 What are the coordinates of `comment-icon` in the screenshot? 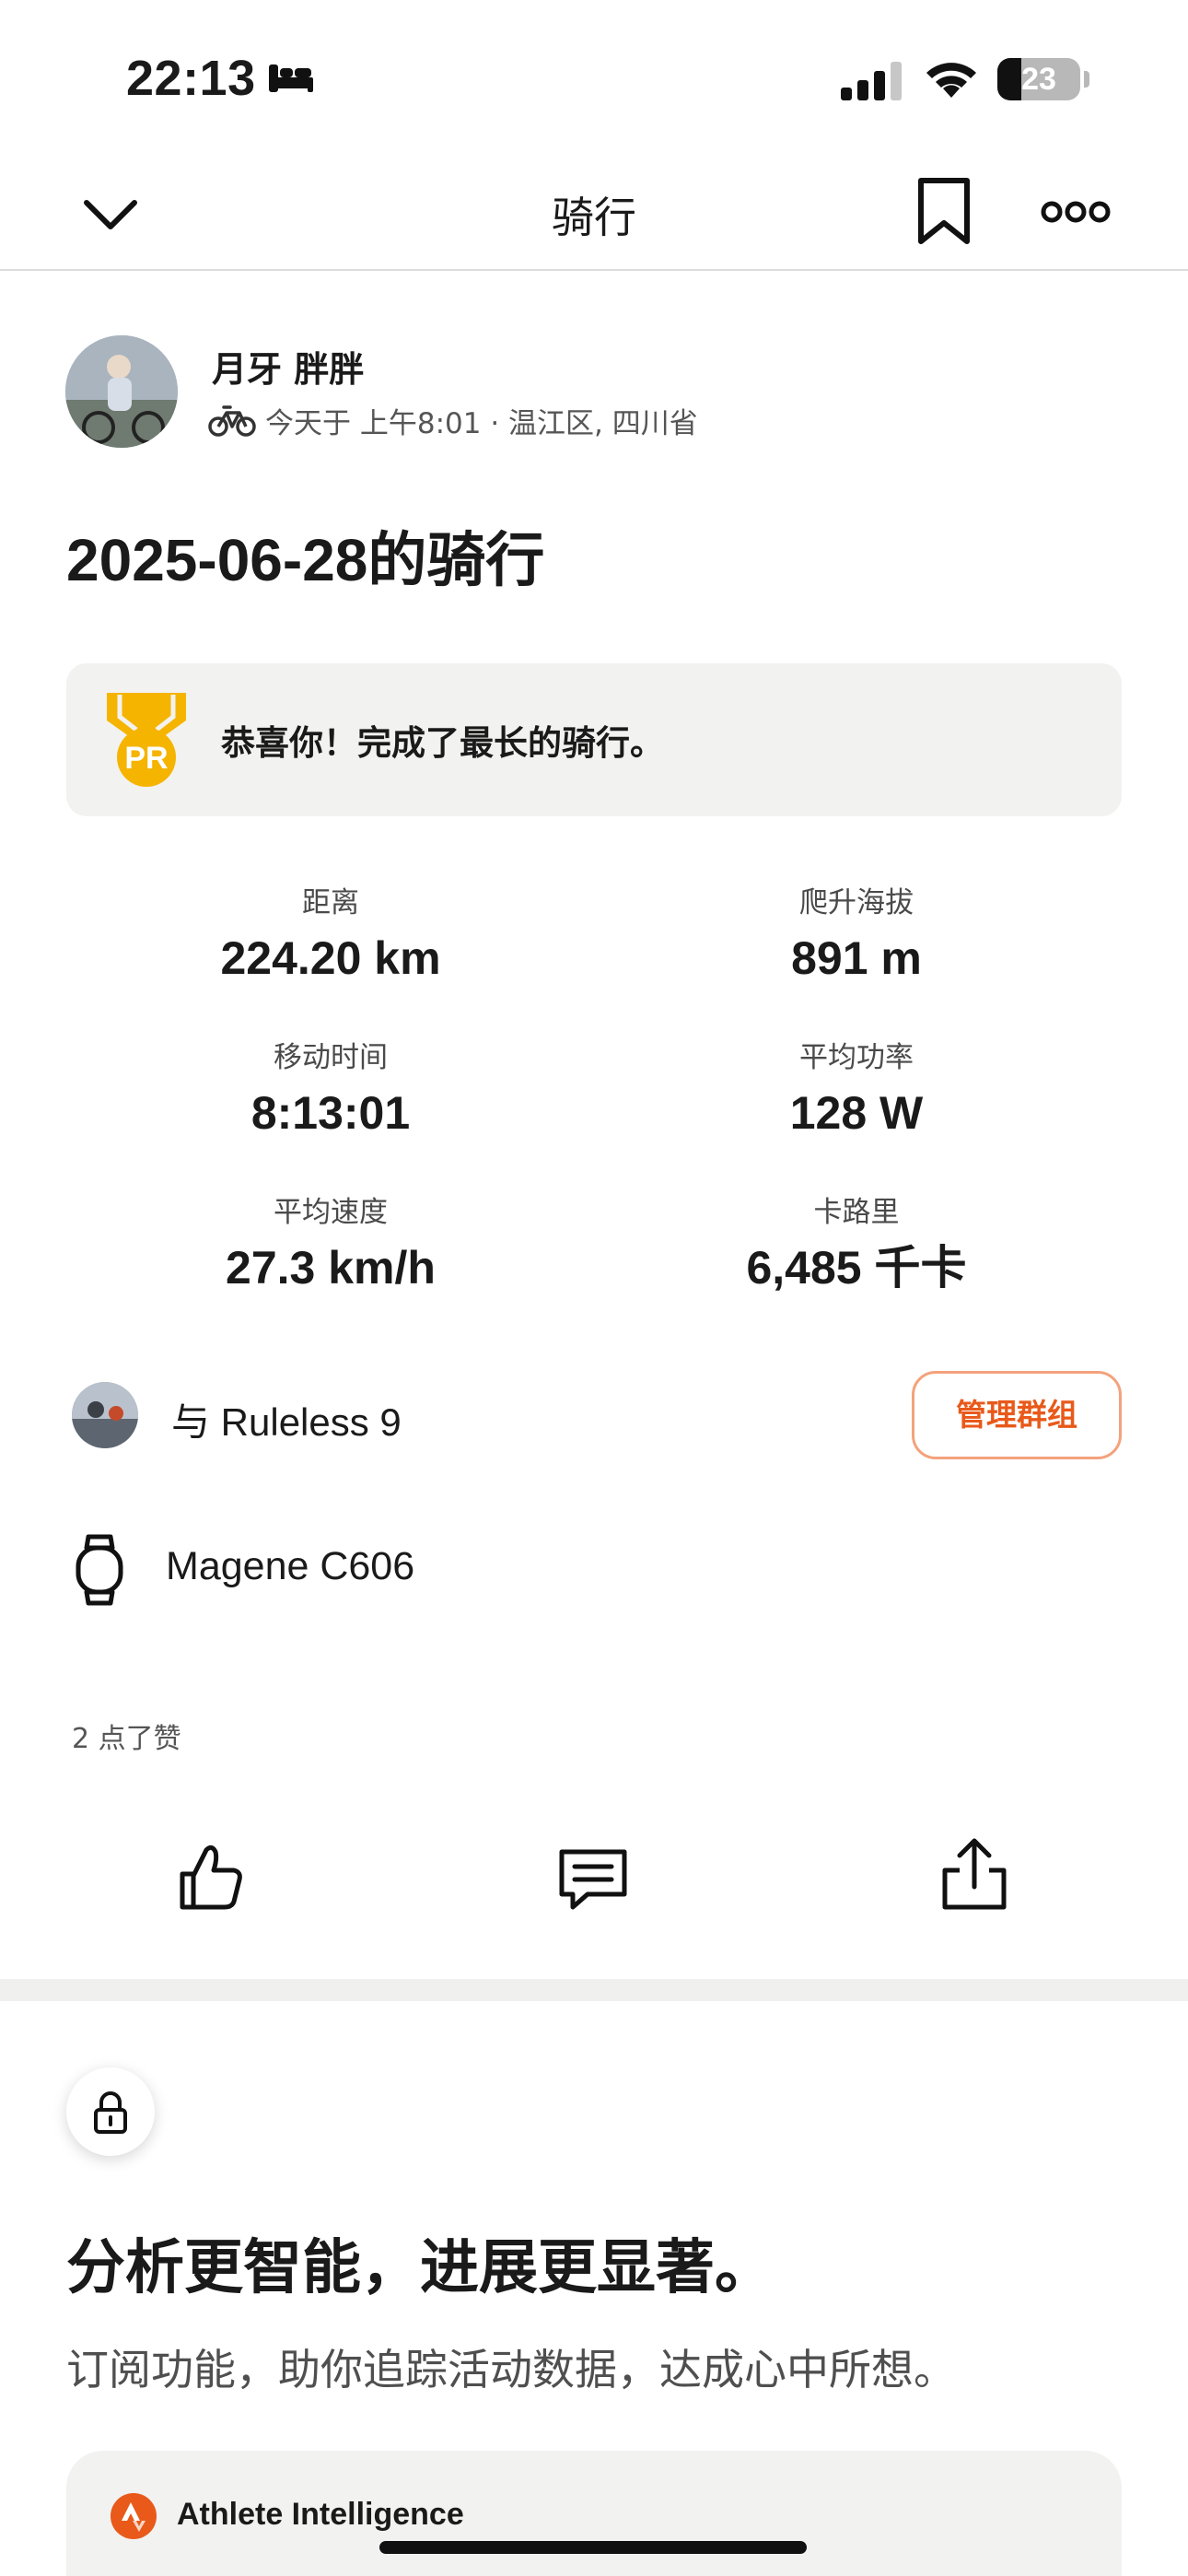 It's located at (593, 1879).